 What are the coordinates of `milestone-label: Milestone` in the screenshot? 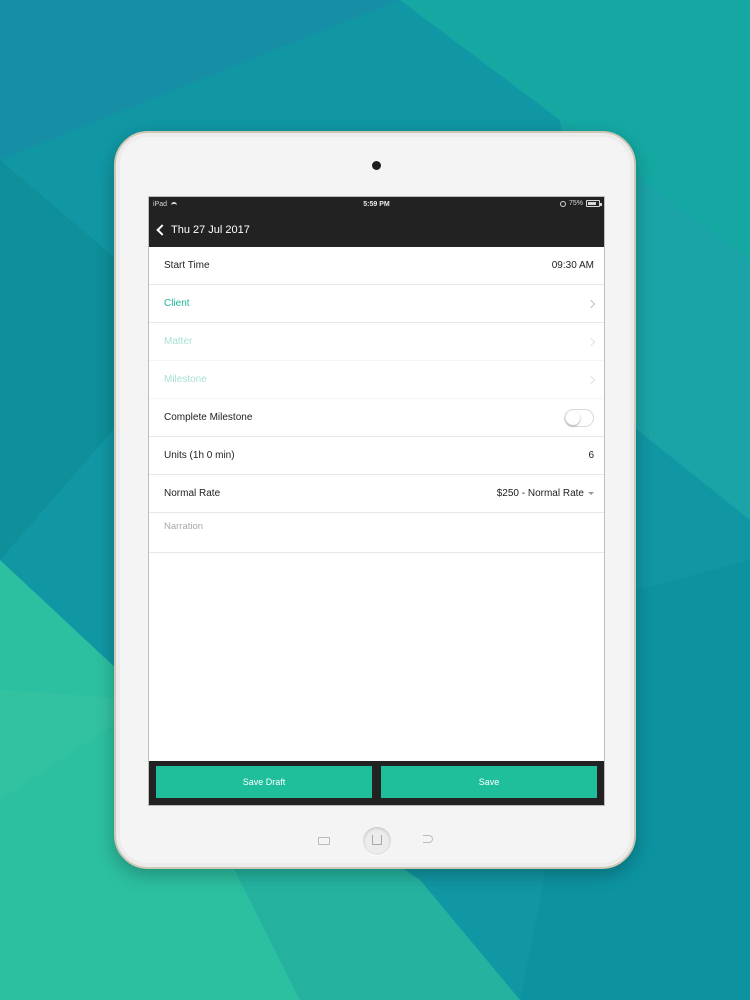 It's located at (185, 379).